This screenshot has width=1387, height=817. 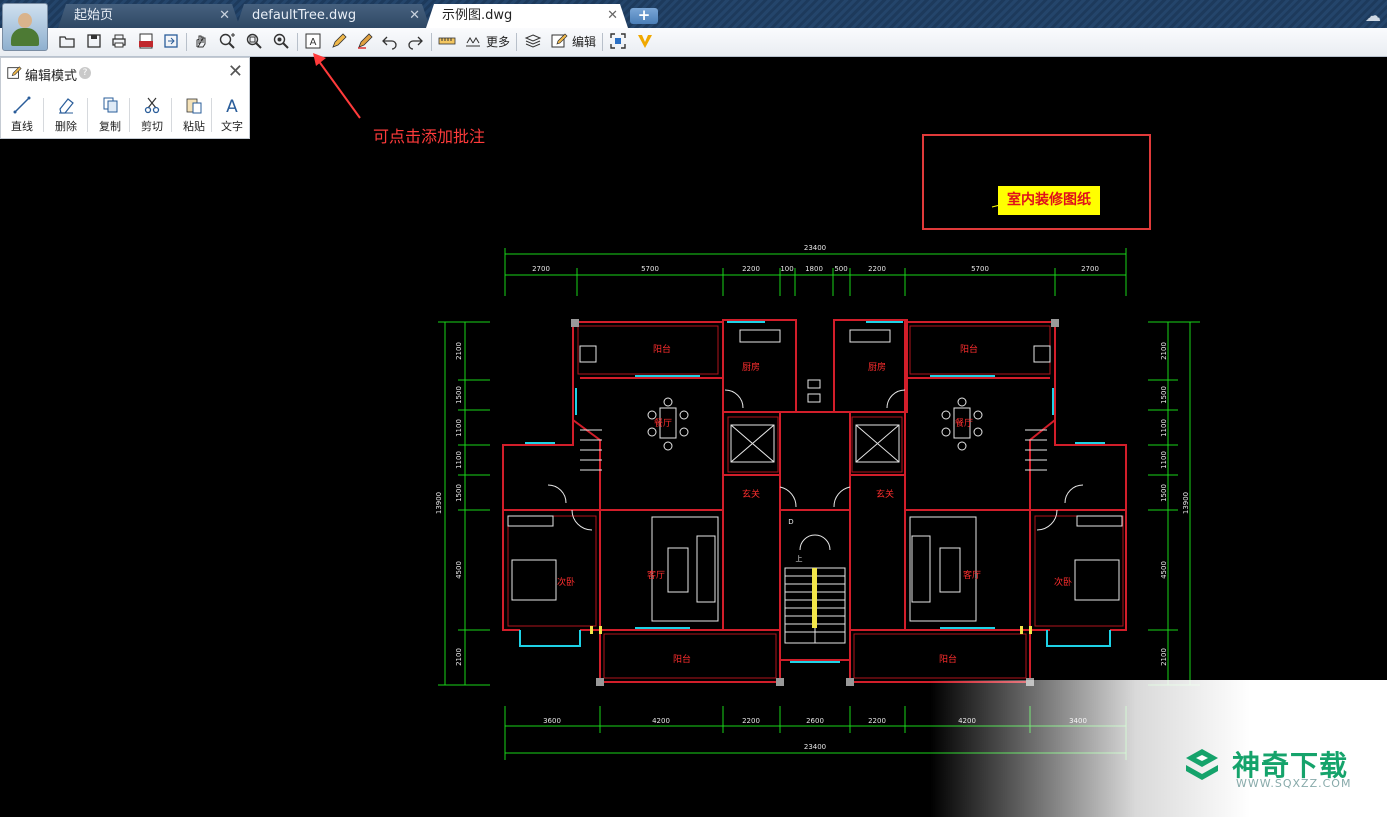 What do you see at coordinates (235, 71) in the screenshot?
I see `close-icon: ✕` at bounding box center [235, 71].